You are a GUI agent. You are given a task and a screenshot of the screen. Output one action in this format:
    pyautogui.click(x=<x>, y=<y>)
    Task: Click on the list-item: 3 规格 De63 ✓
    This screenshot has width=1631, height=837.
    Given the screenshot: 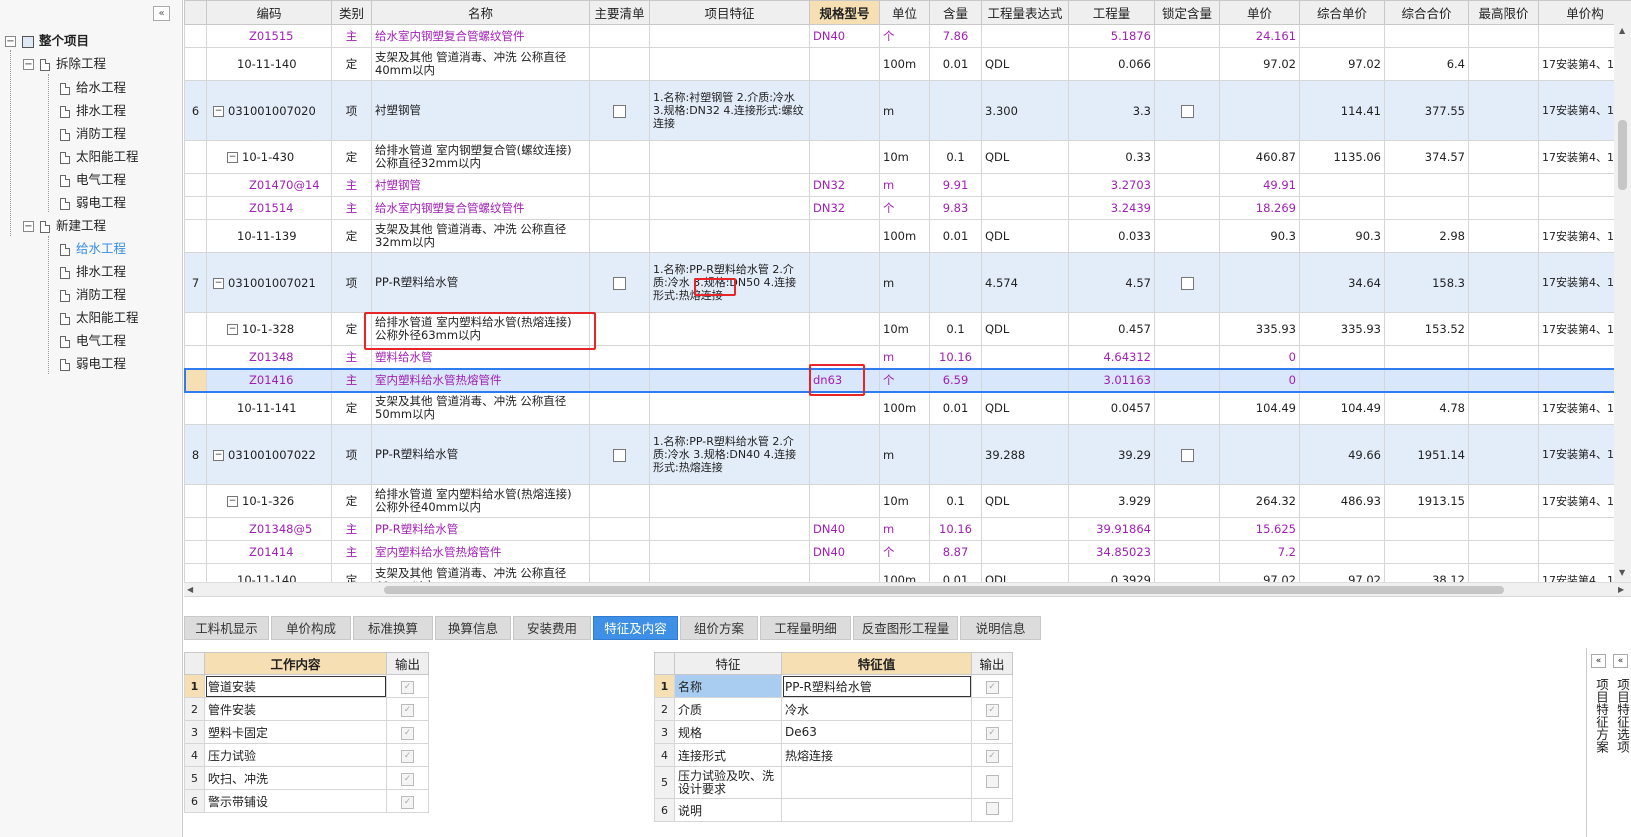 What is the action you would take?
    pyautogui.click(x=833, y=732)
    